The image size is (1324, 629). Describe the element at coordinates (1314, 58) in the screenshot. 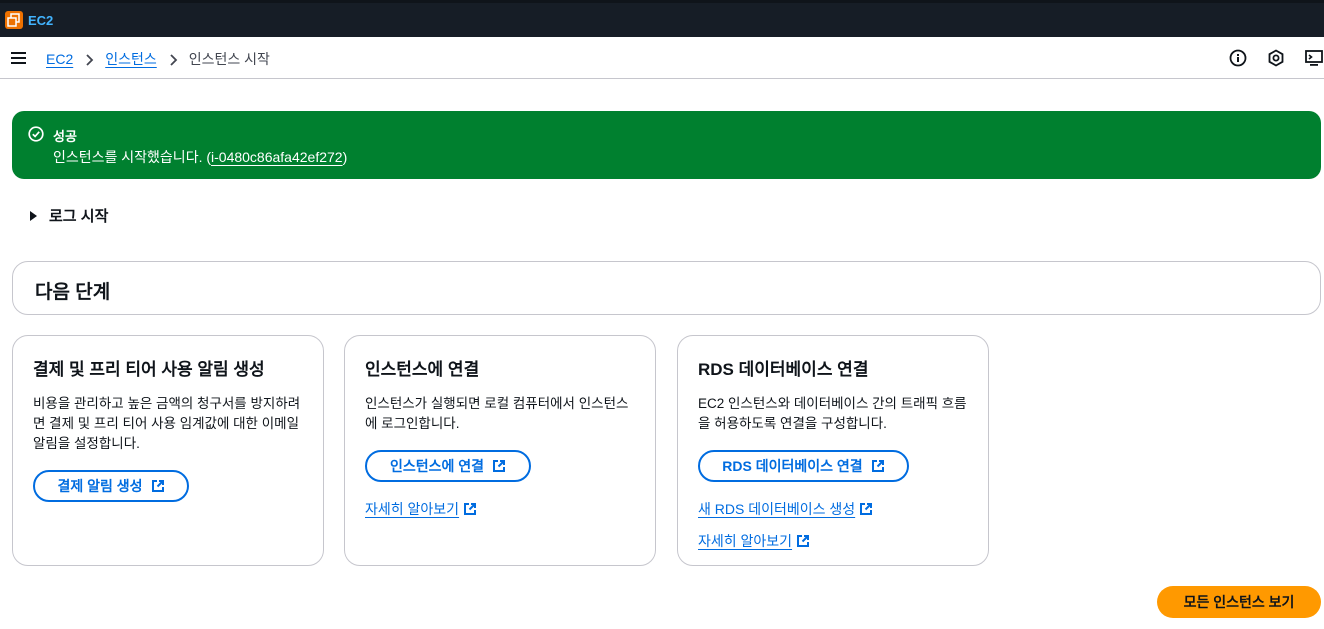

I see `cloudshell-icon` at that location.